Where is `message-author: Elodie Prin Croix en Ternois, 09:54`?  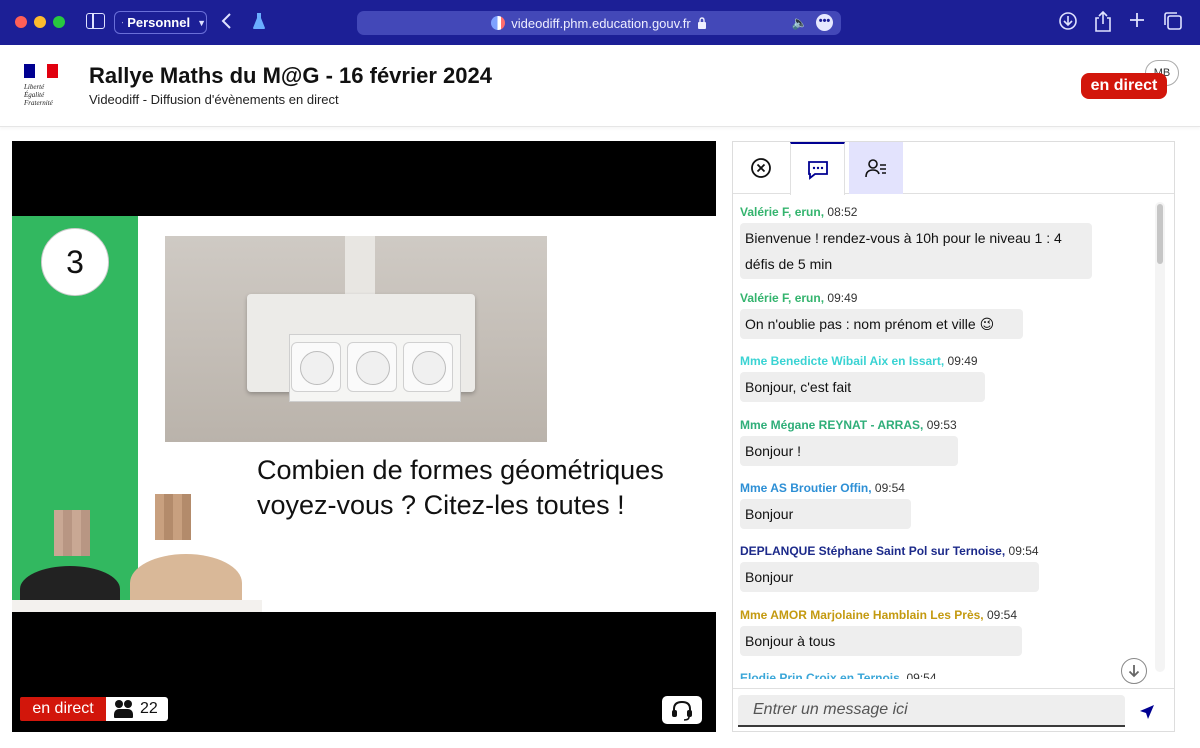 message-author: Elodie Prin Croix en Ternois, 09:54 is located at coordinates (838, 675).